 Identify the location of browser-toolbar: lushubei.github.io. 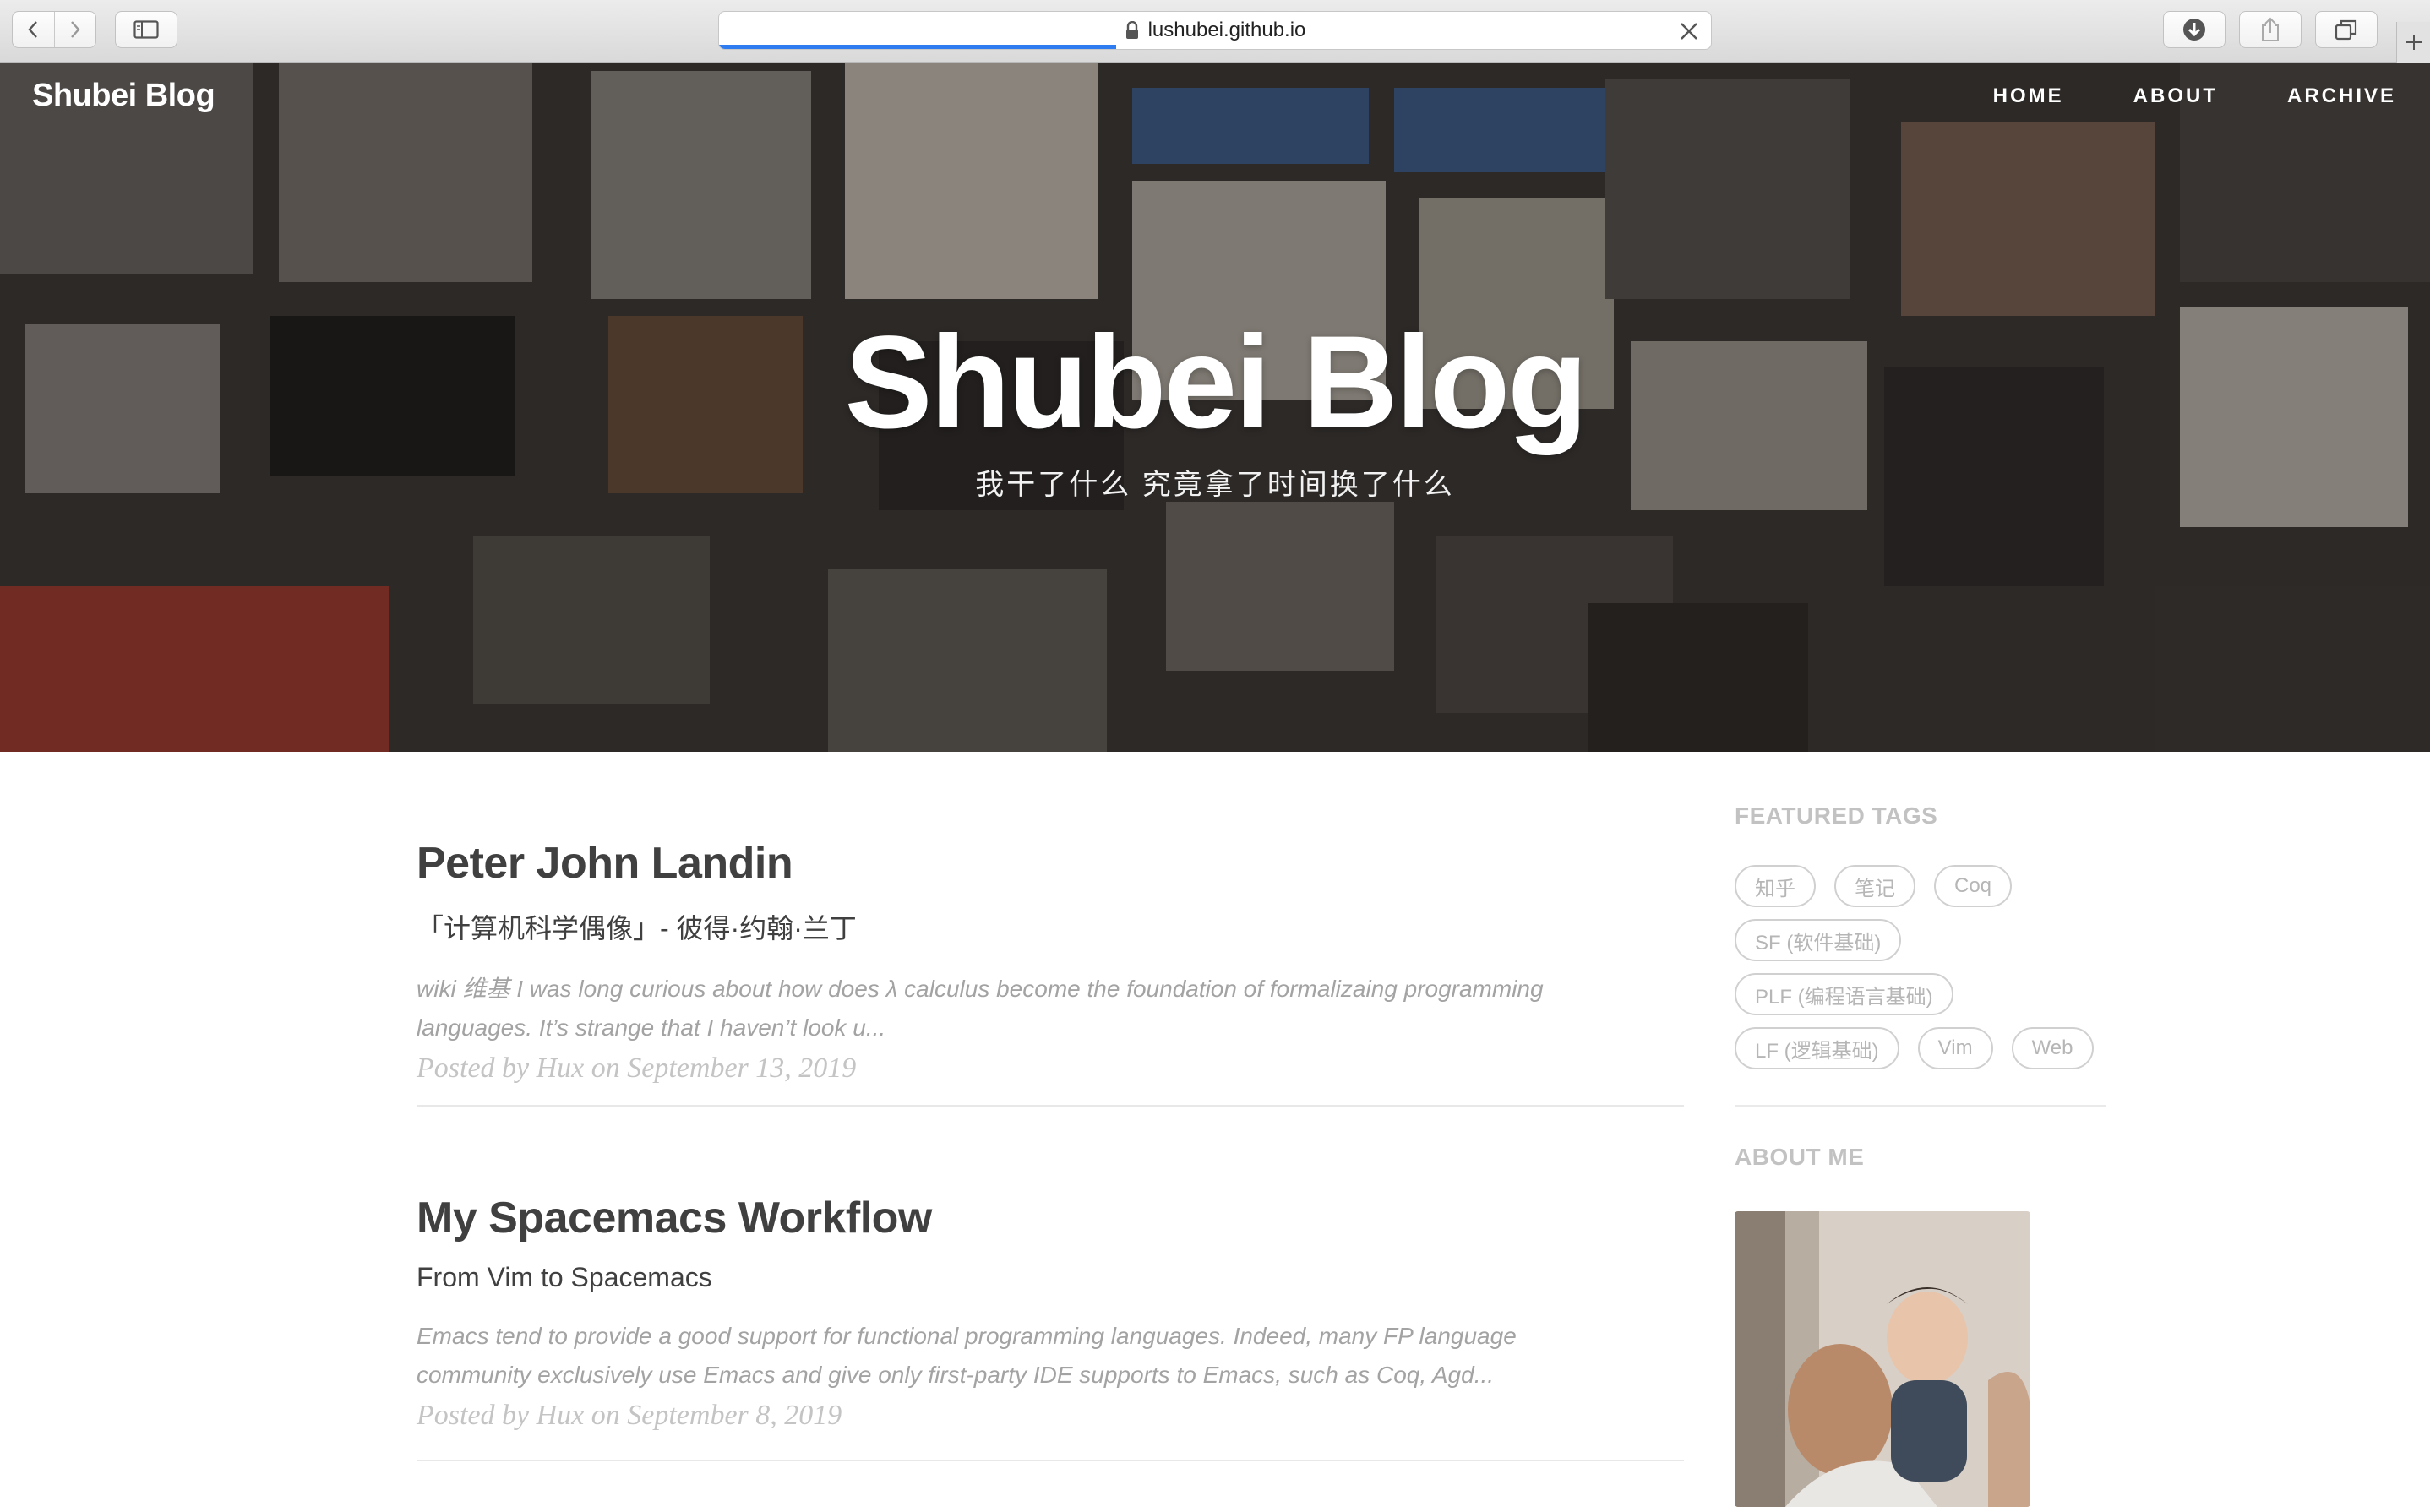
(1215, 32).